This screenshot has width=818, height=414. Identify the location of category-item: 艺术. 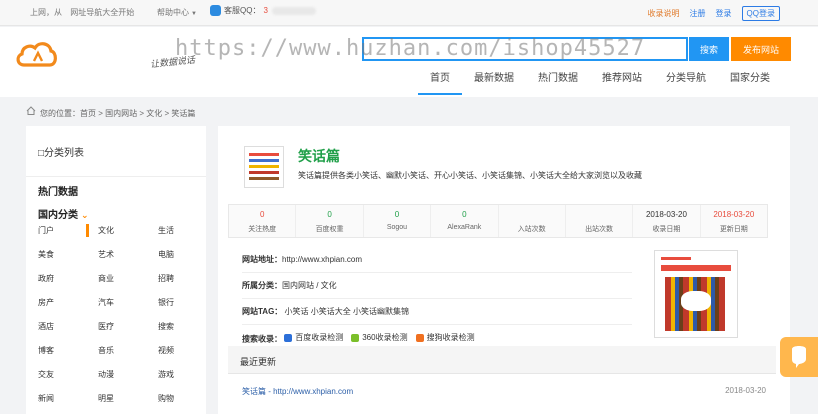
(128, 254).